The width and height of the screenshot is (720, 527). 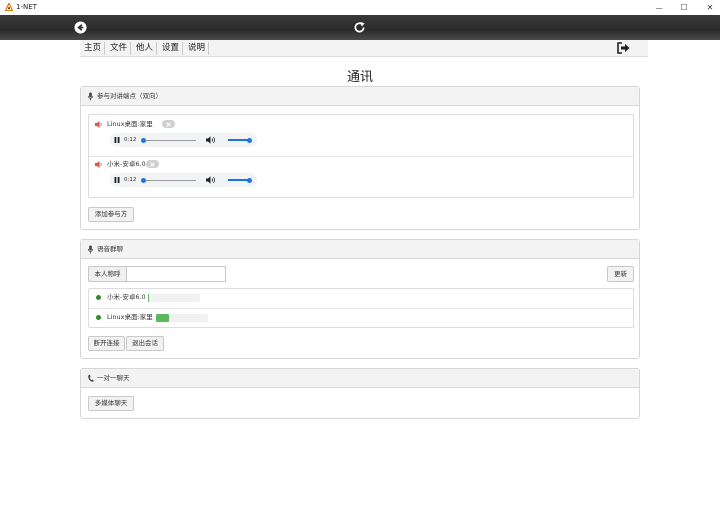 What do you see at coordinates (145, 48) in the screenshot?
I see `nav-item-others: 他人` at bounding box center [145, 48].